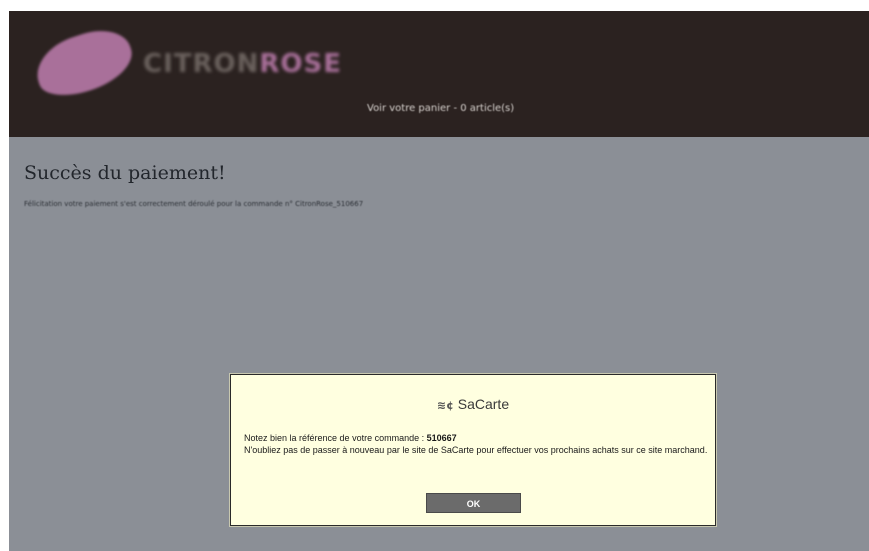  Describe the element at coordinates (201, 64) in the screenshot. I see `logo-text-citron: CITRON` at that location.